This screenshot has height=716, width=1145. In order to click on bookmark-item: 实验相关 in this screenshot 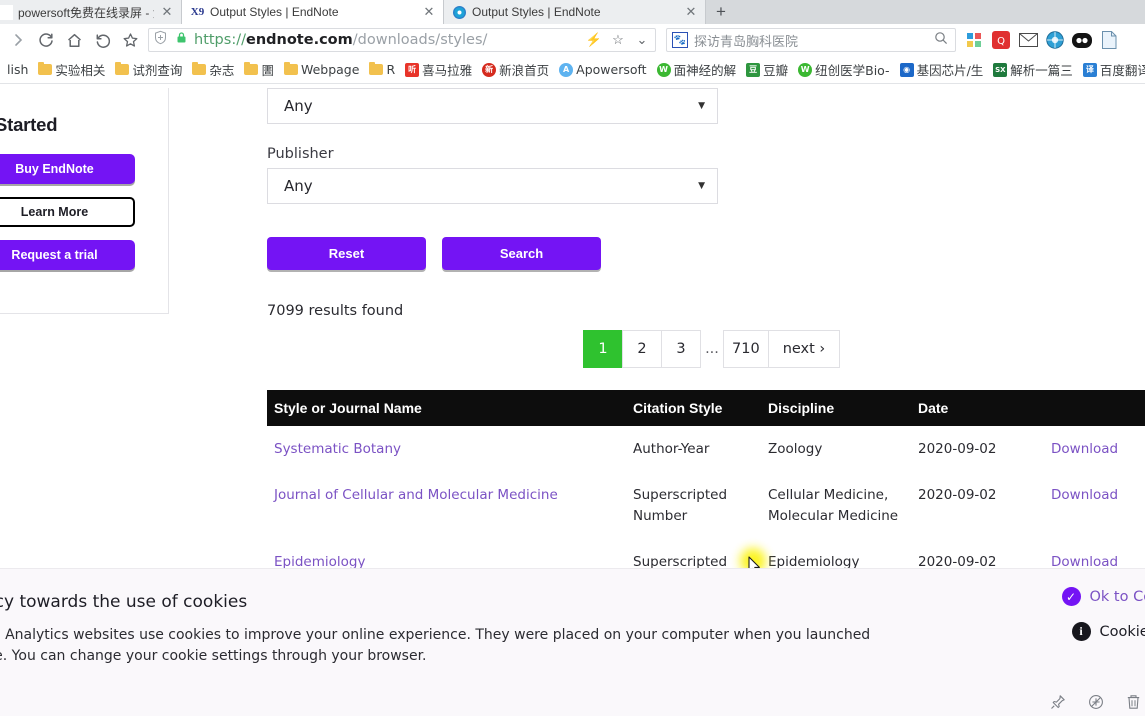, I will do `click(71, 69)`.